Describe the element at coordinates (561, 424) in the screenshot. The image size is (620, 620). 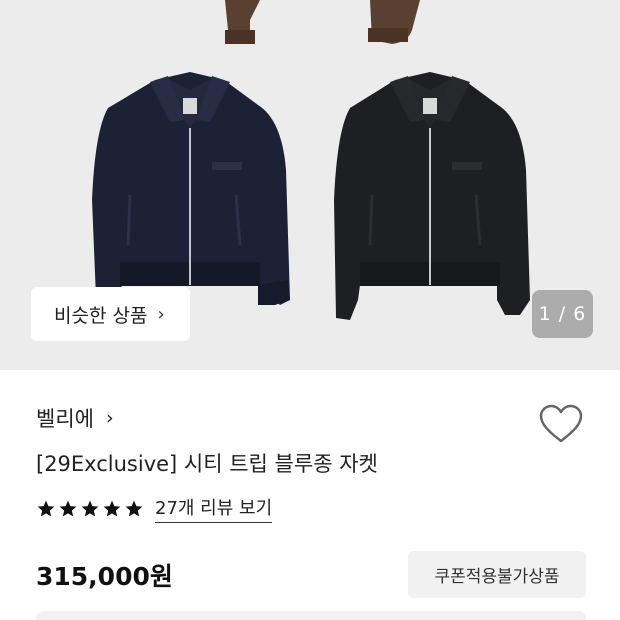
I see `wishlist-heart-icon` at that location.